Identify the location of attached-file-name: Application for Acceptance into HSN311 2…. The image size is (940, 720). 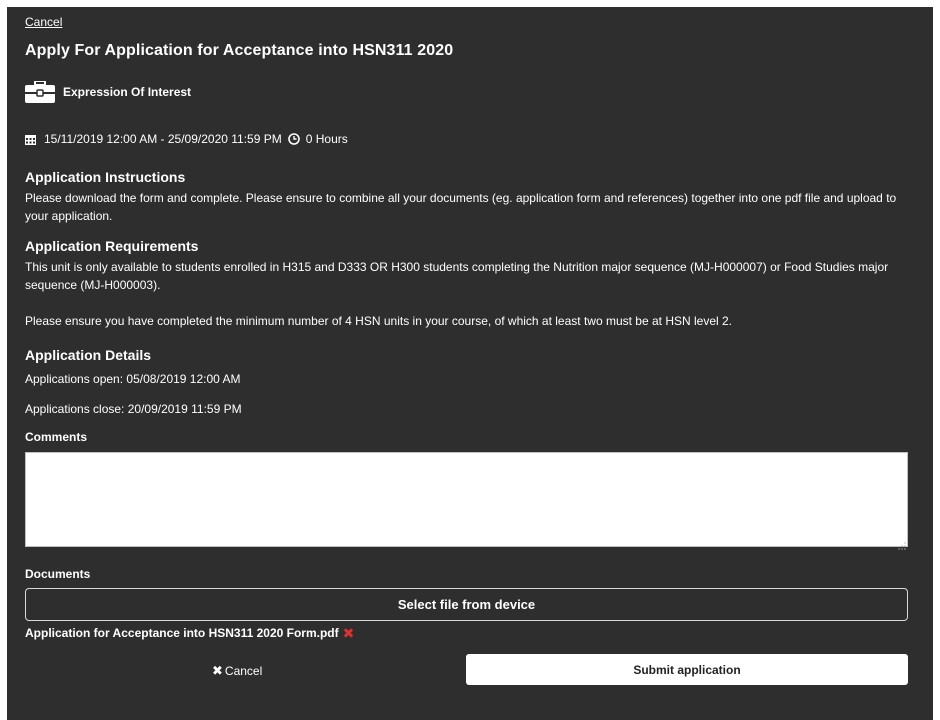
(182, 633).